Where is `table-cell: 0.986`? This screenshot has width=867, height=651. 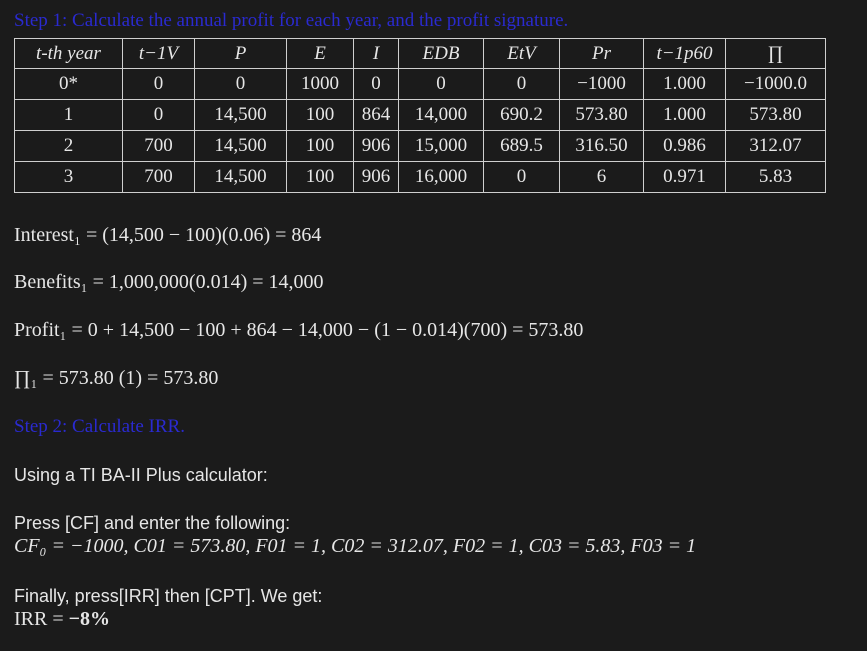
table-cell: 0.986 is located at coordinates (684, 146).